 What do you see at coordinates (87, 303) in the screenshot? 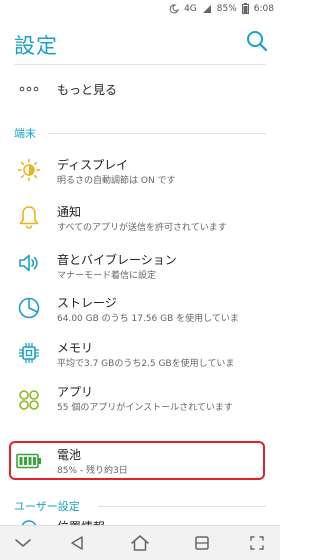
I see `settings-item-title: ストレージ` at bounding box center [87, 303].